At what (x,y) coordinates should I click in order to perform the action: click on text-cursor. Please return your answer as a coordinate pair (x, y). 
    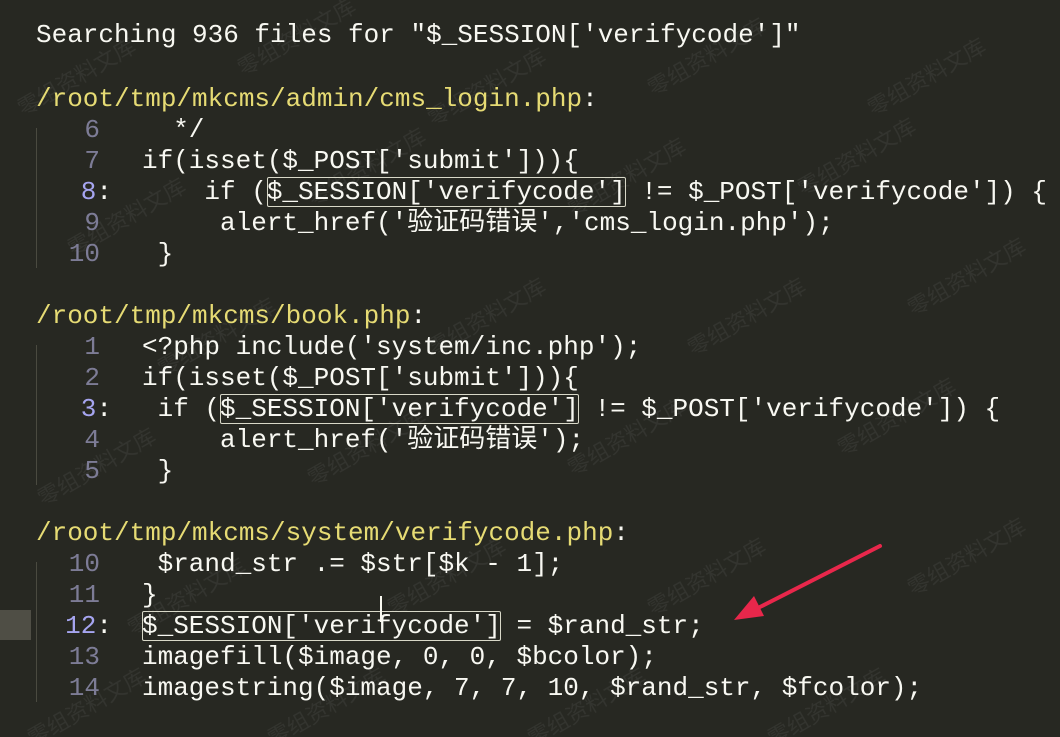
    Looking at the image, I should click on (381, 609).